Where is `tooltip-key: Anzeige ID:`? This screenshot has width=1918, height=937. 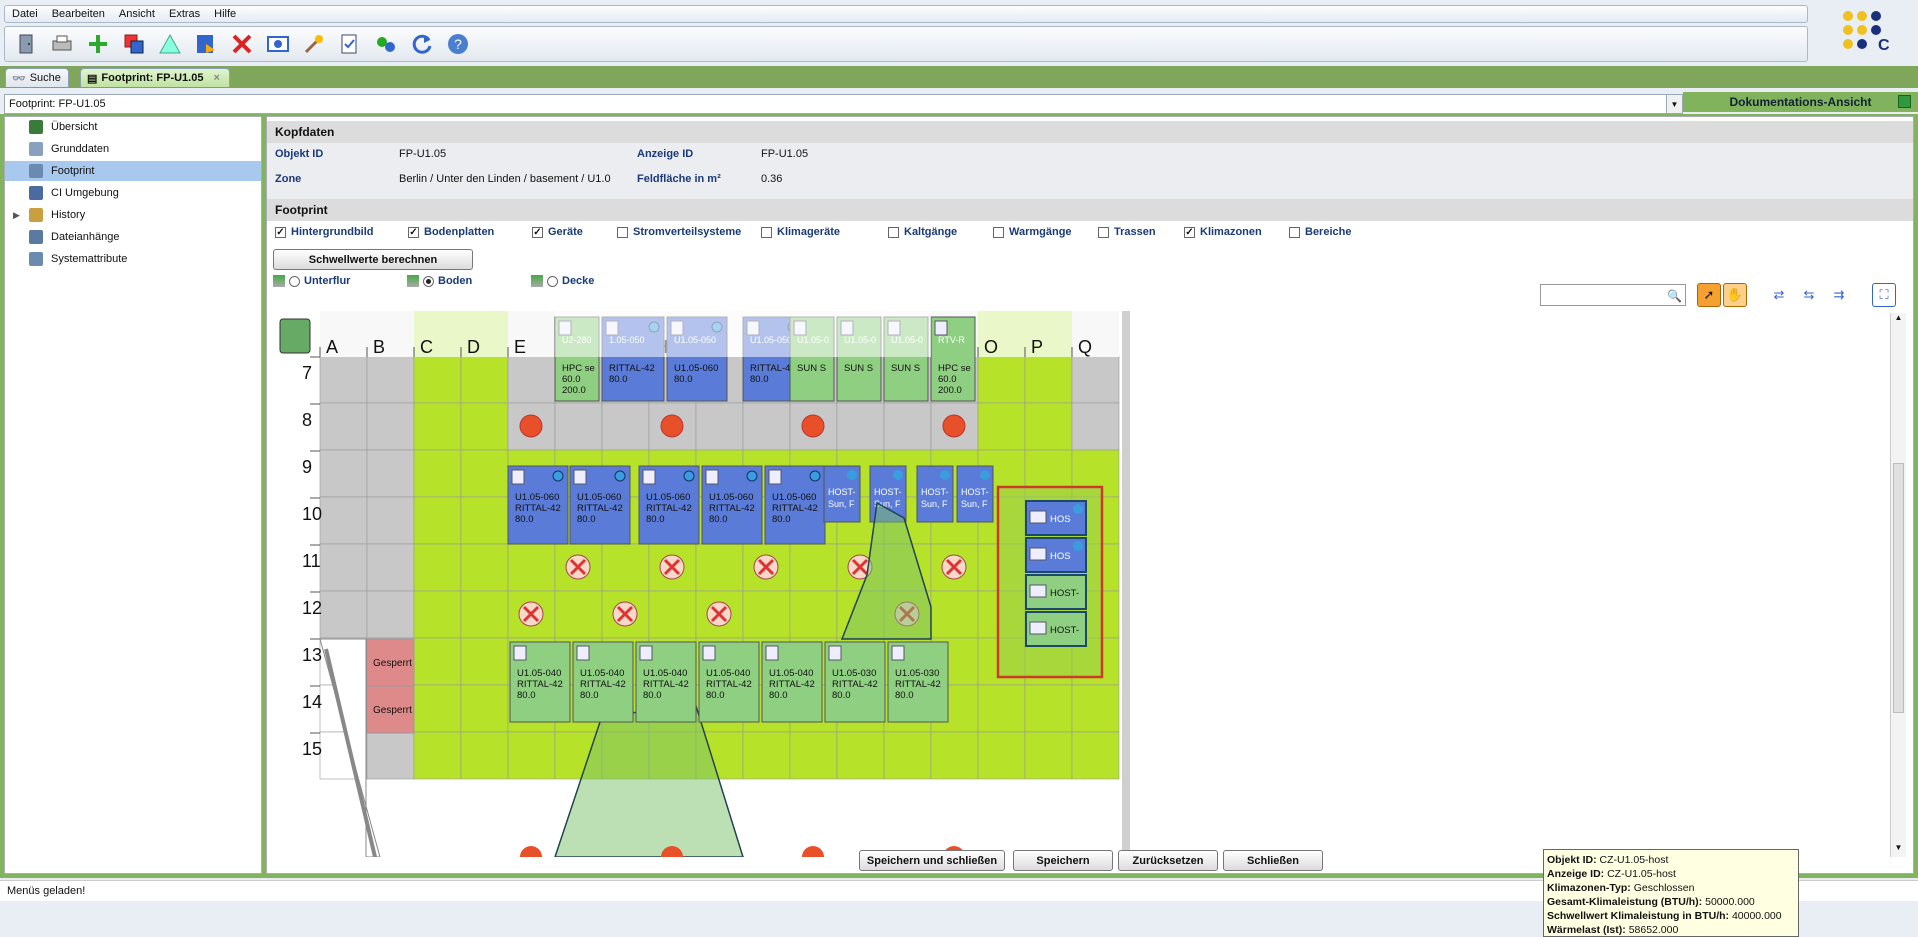 tooltip-key: Anzeige ID: is located at coordinates (1576, 874).